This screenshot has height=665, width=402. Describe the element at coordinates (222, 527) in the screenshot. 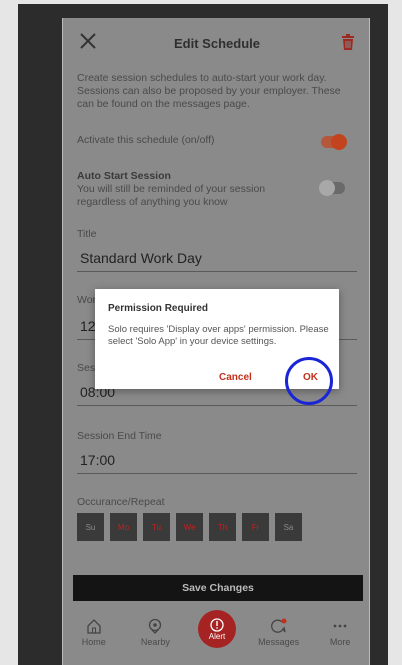

I see `day-thursday: Th` at that location.